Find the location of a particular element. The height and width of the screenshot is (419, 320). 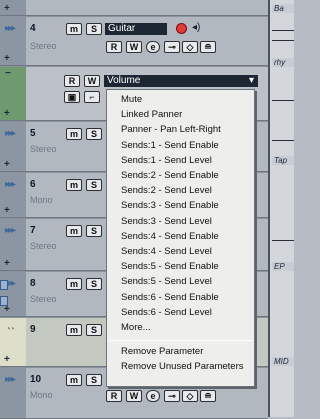

menu-item: Sends:1 - Send Enable is located at coordinates (170, 145).